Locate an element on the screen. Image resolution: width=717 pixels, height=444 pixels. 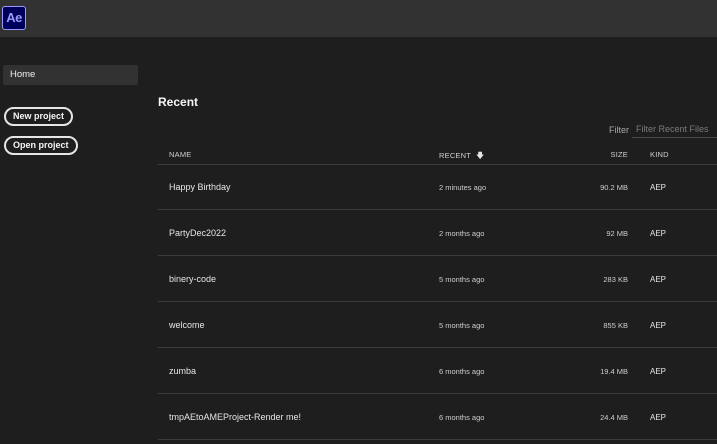
top-bar: Ae is located at coordinates (358, 18).